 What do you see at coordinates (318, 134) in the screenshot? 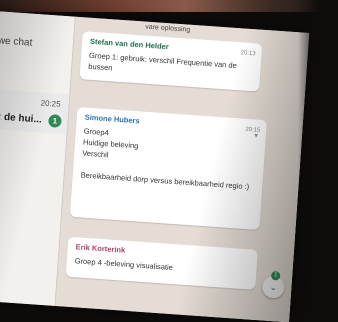
I see `dark-room-edge` at bounding box center [318, 134].